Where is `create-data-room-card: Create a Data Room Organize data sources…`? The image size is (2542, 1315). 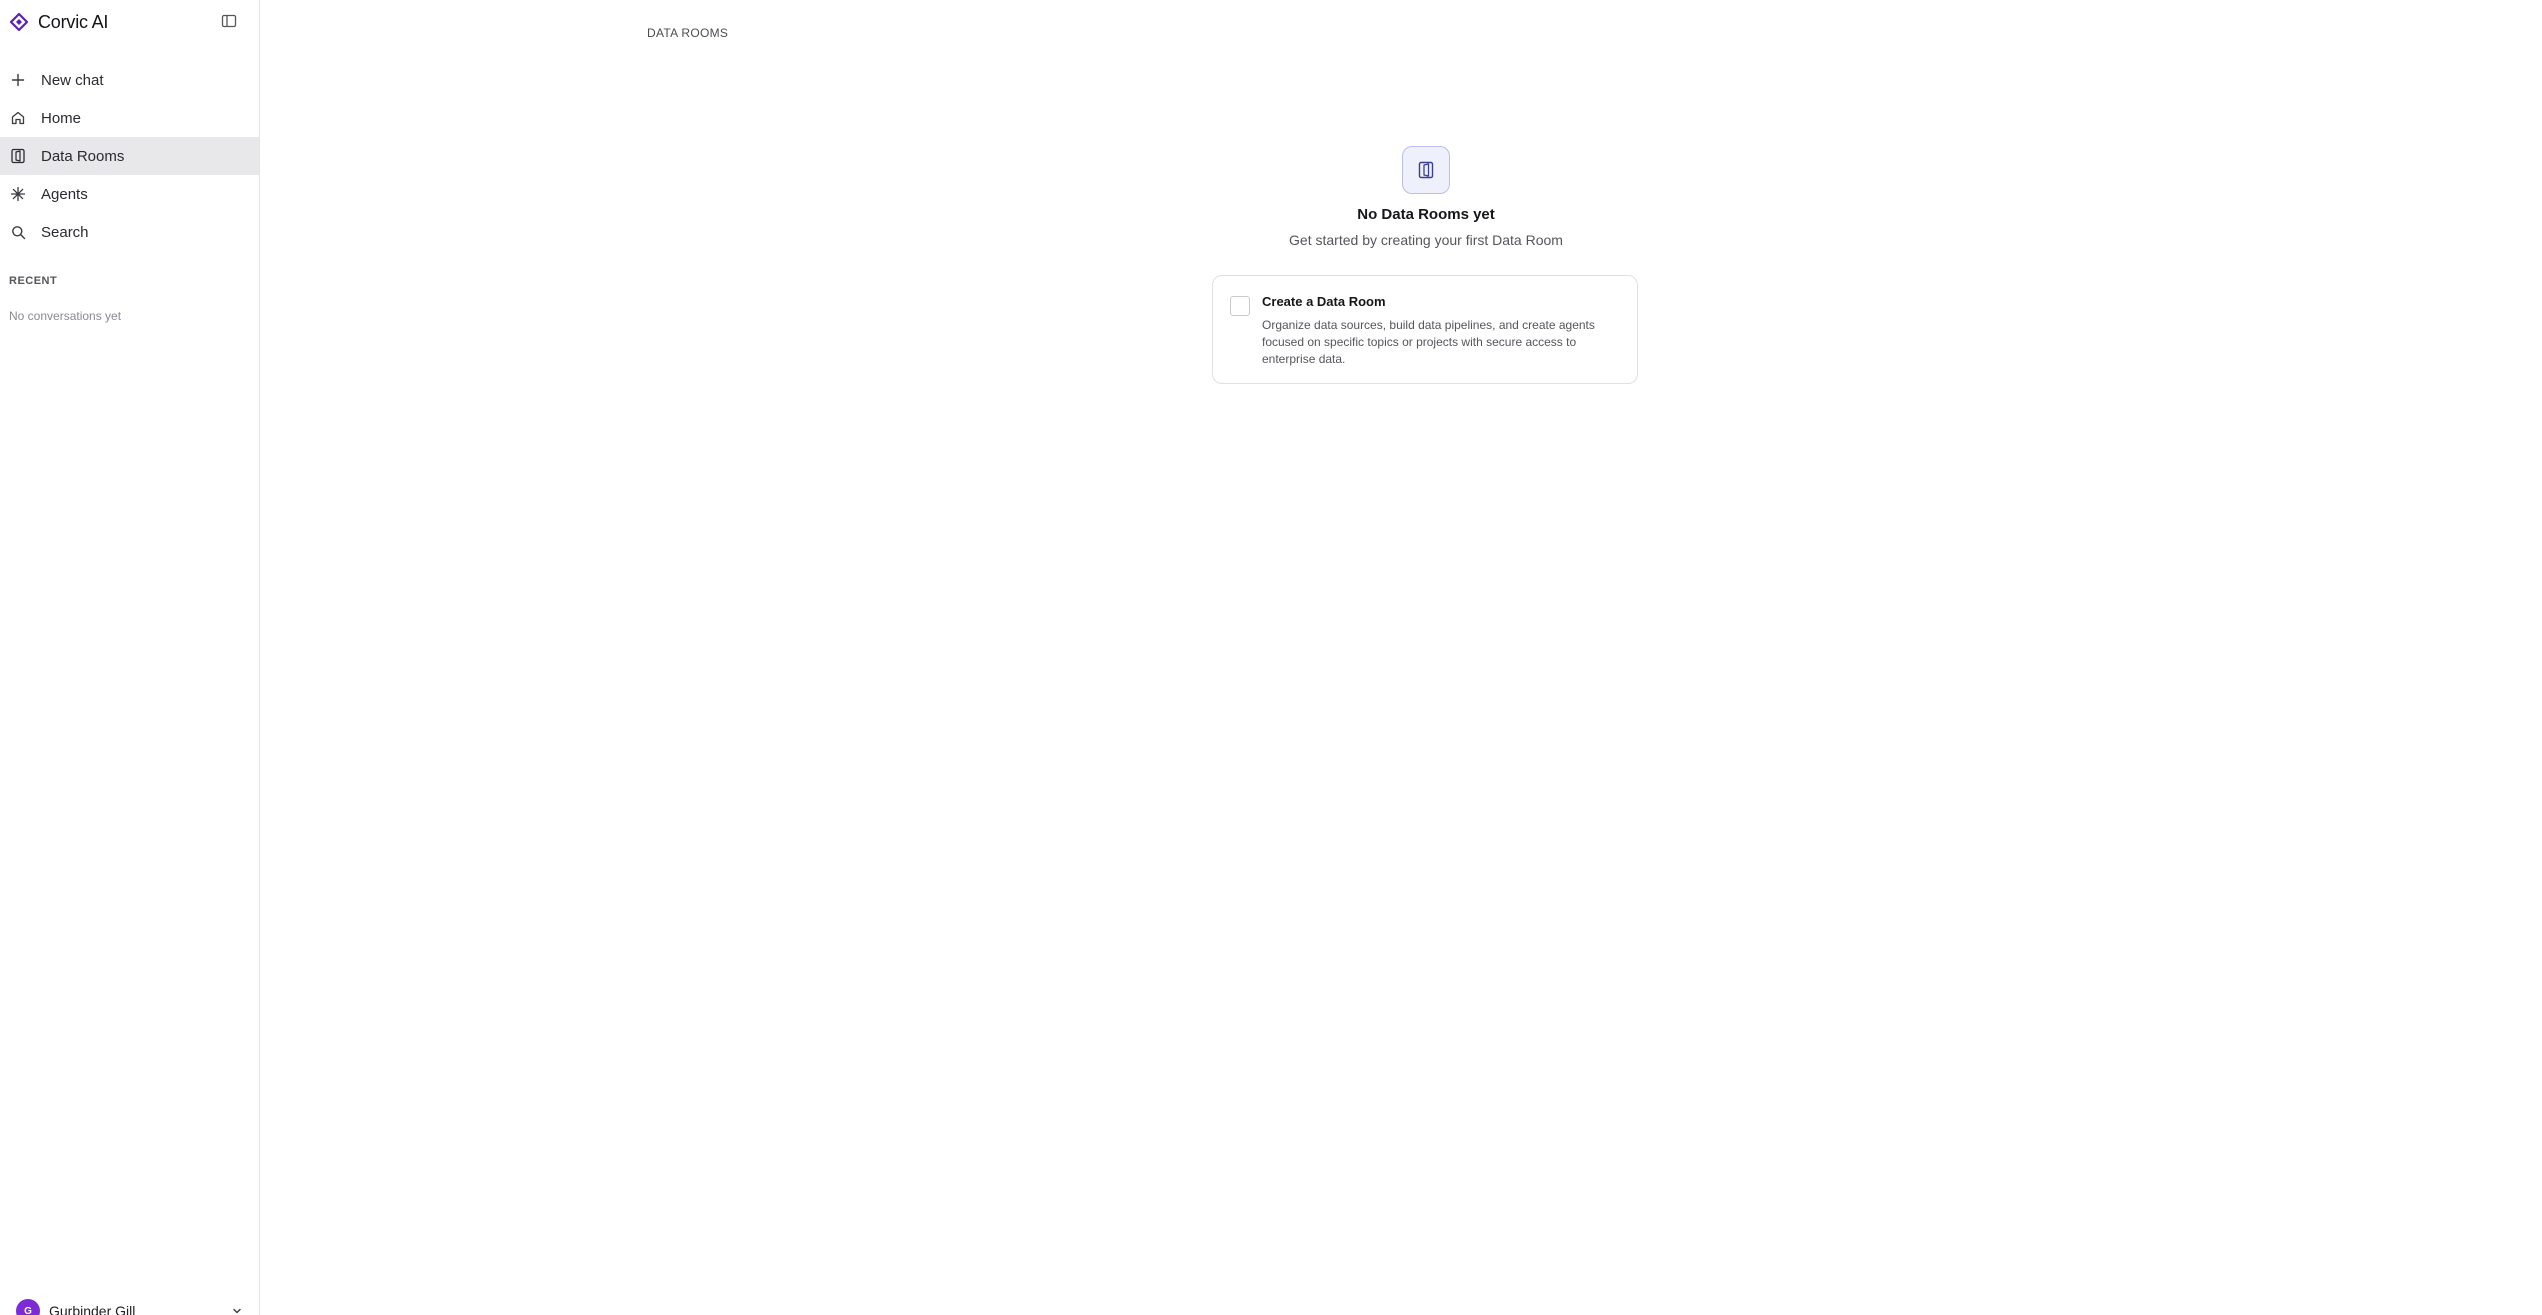 create-data-room-card: Create a Data Room Organize data sources… is located at coordinates (1425, 329).